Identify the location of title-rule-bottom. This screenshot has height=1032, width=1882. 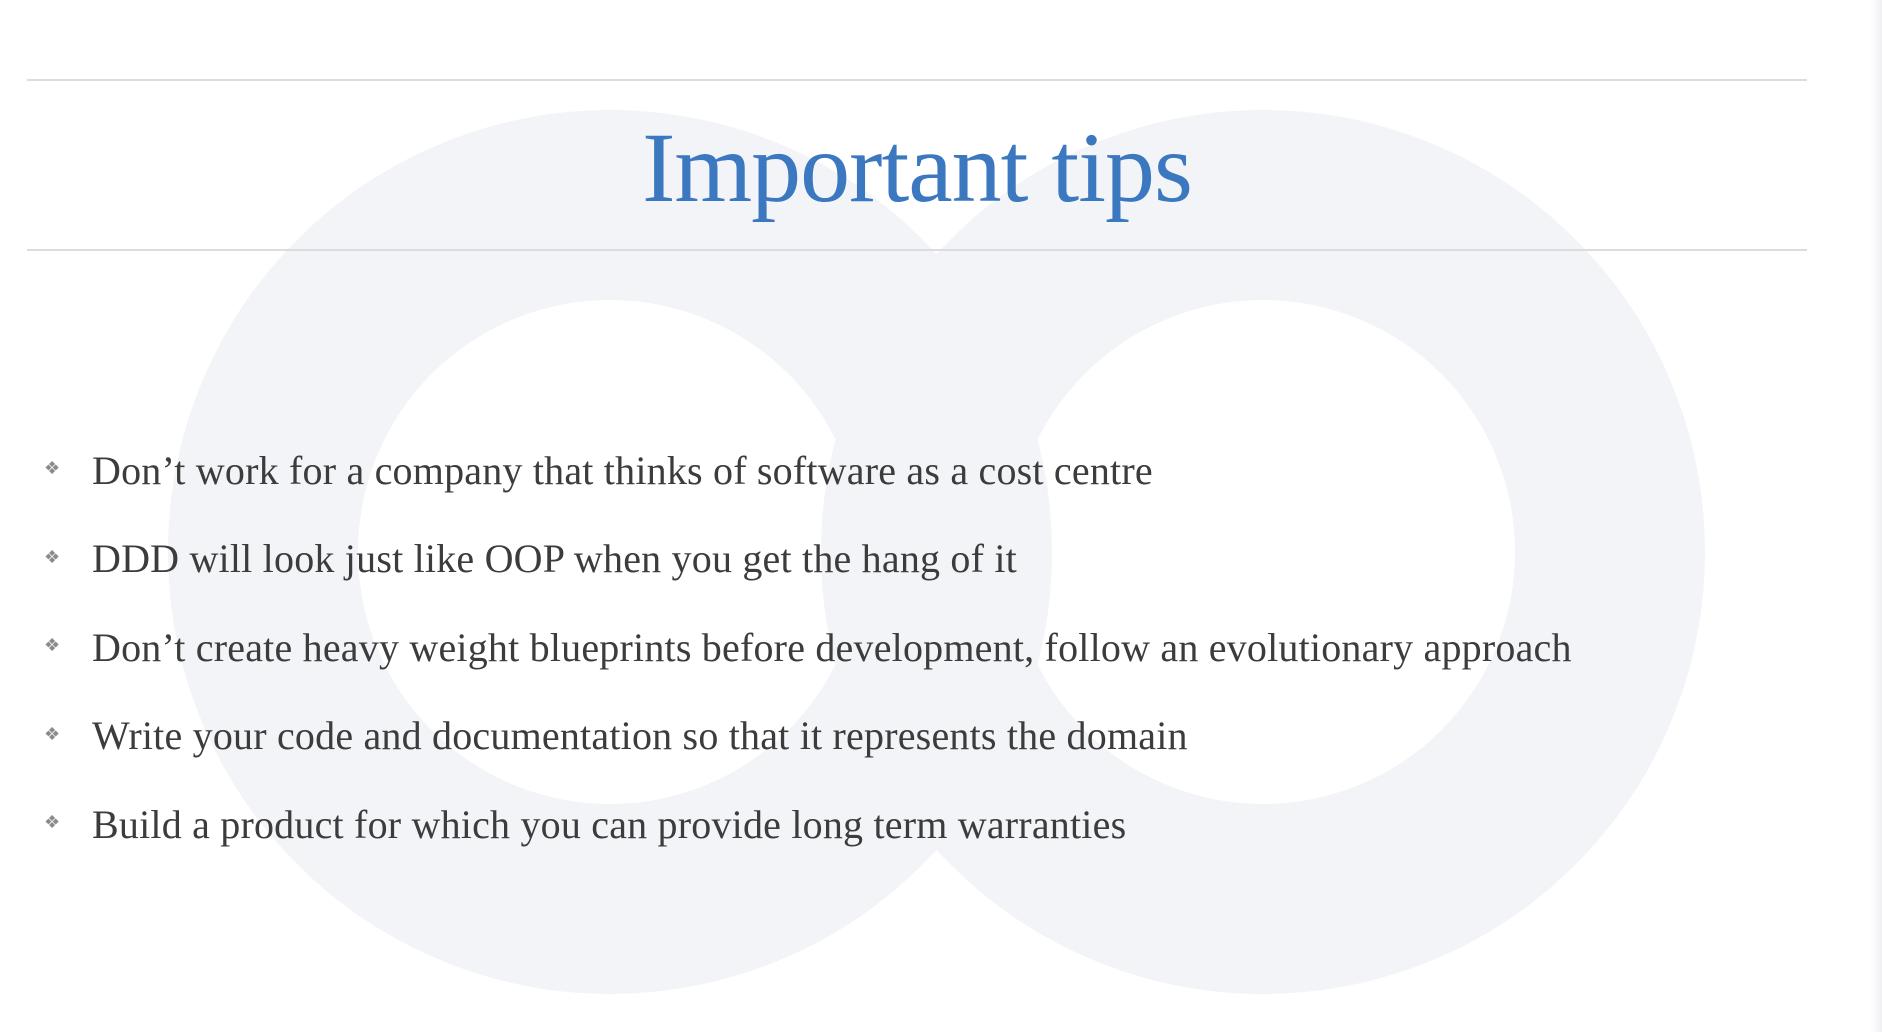
(917, 250).